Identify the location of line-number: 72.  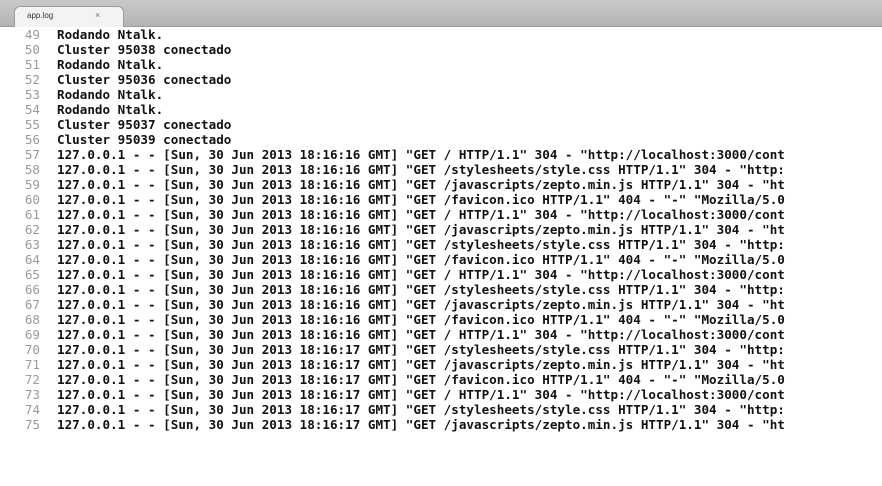
(32, 379).